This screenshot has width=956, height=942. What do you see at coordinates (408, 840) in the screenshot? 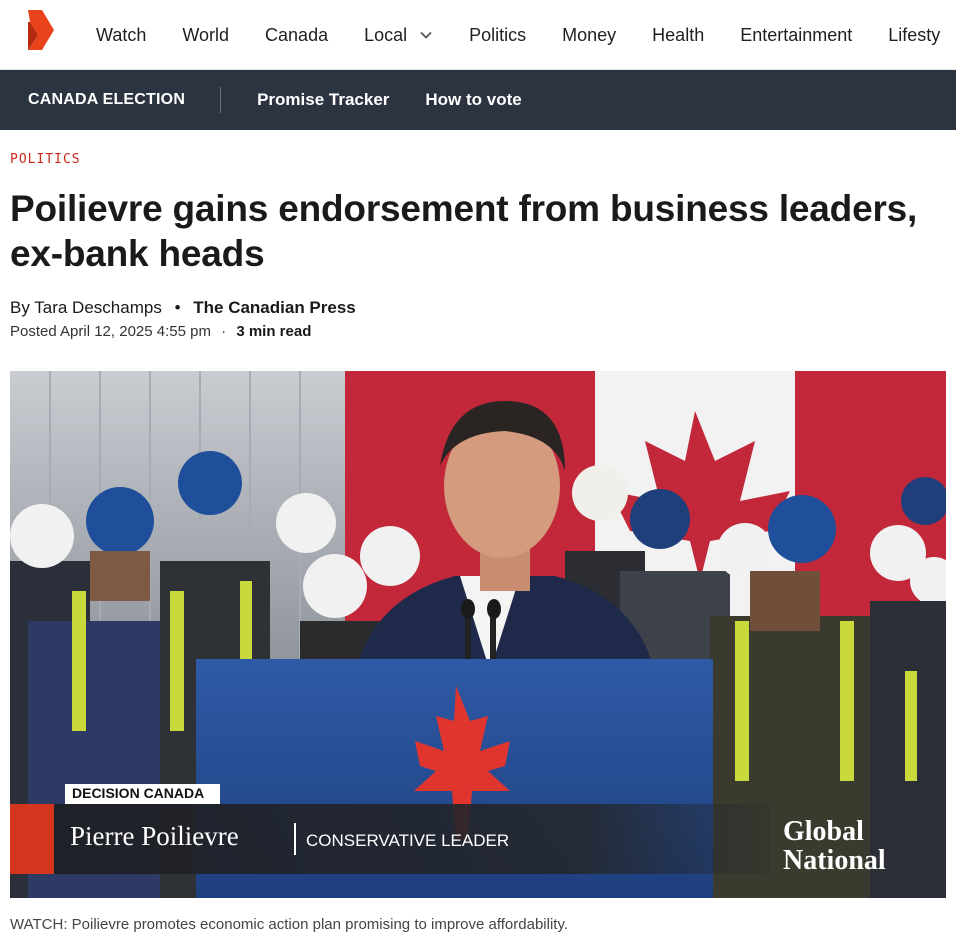
I see `speaker-title: CONSERVATIVE LEADER` at bounding box center [408, 840].